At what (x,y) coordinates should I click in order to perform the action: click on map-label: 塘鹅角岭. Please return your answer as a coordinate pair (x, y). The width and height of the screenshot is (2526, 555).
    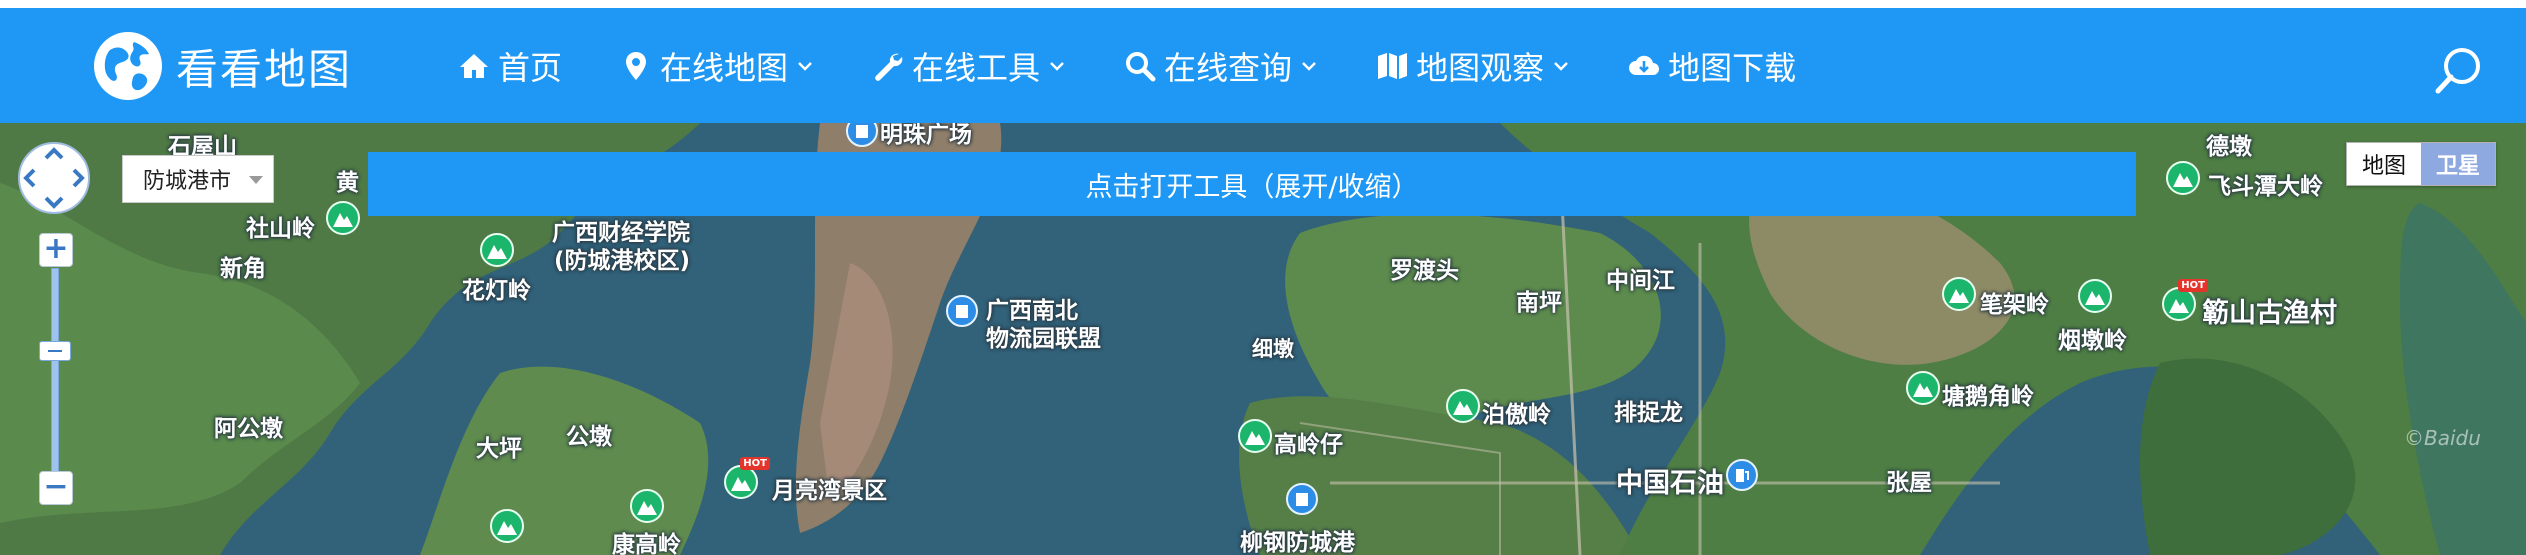
    Looking at the image, I should click on (1988, 397).